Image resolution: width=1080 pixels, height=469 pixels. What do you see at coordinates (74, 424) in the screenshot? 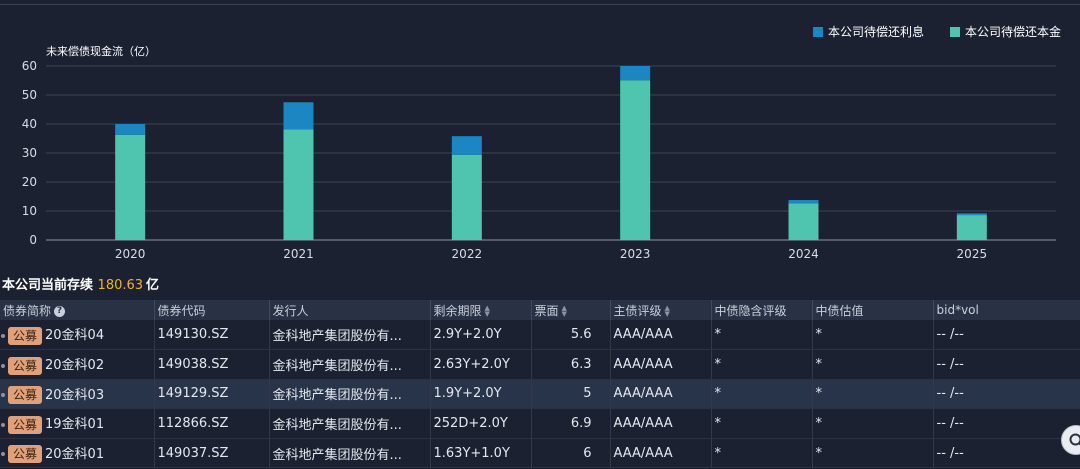
I see `bond-name: 19金科01` at bounding box center [74, 424].